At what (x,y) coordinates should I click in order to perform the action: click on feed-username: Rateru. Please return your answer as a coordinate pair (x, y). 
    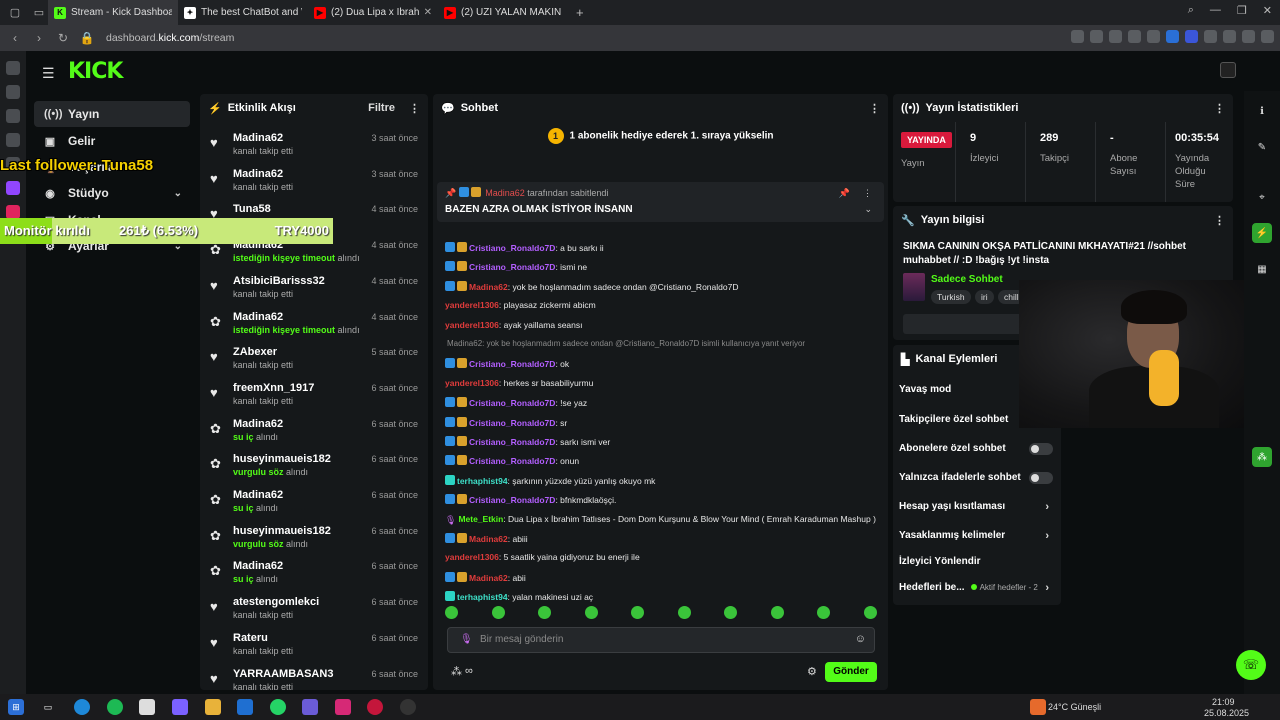
    Looking at the image, I should click on (250, 638).